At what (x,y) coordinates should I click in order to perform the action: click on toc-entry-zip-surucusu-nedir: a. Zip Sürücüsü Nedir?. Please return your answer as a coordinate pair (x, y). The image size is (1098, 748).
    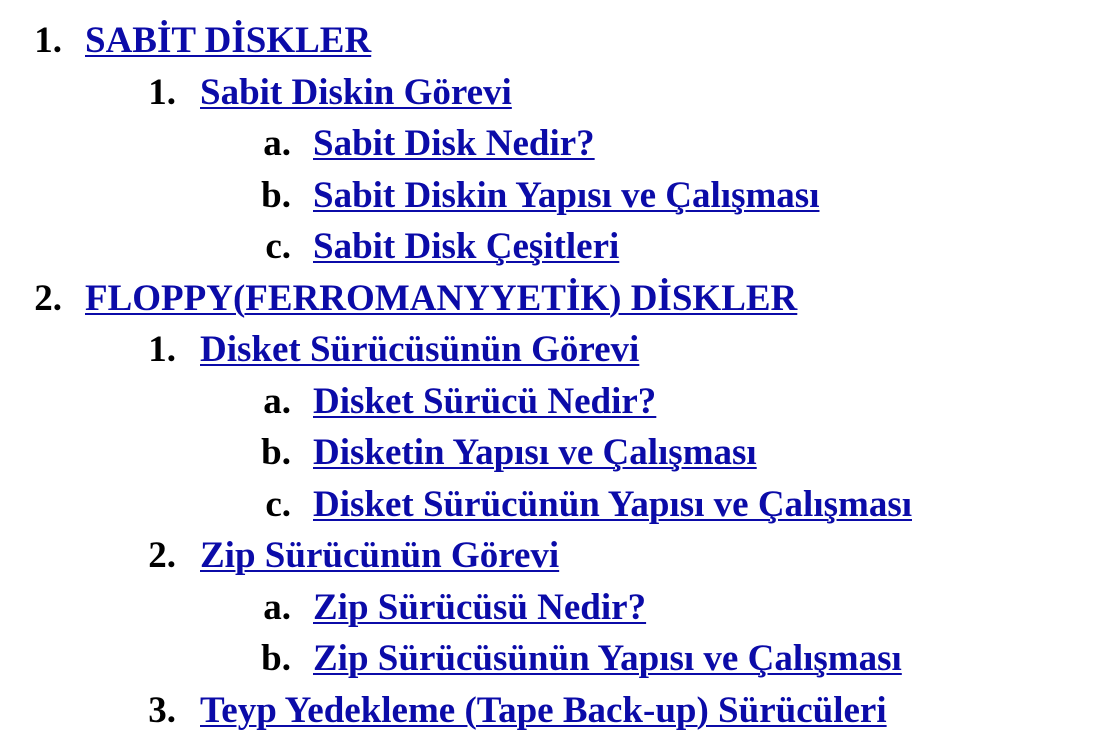
    Looking at the image, I should click on (549, 610).